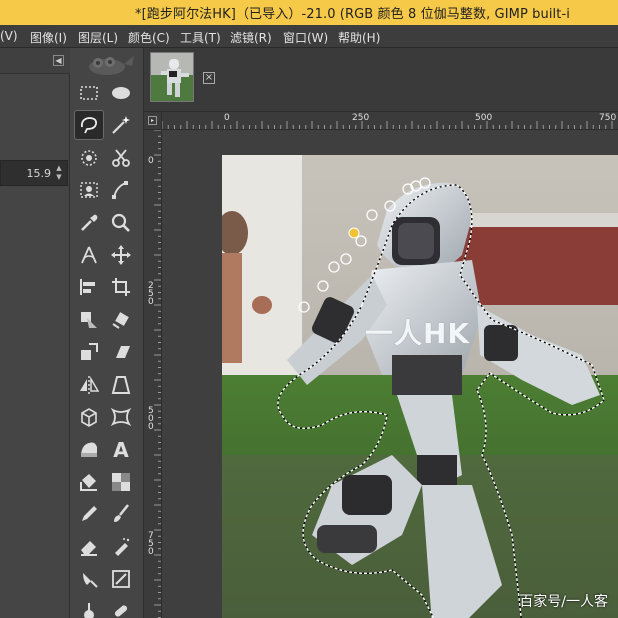 This screenshot has height=618, width=618. Describe the element at coordinates (121, 514) in the screenshot. I see `paintbrush-icon` at that location.